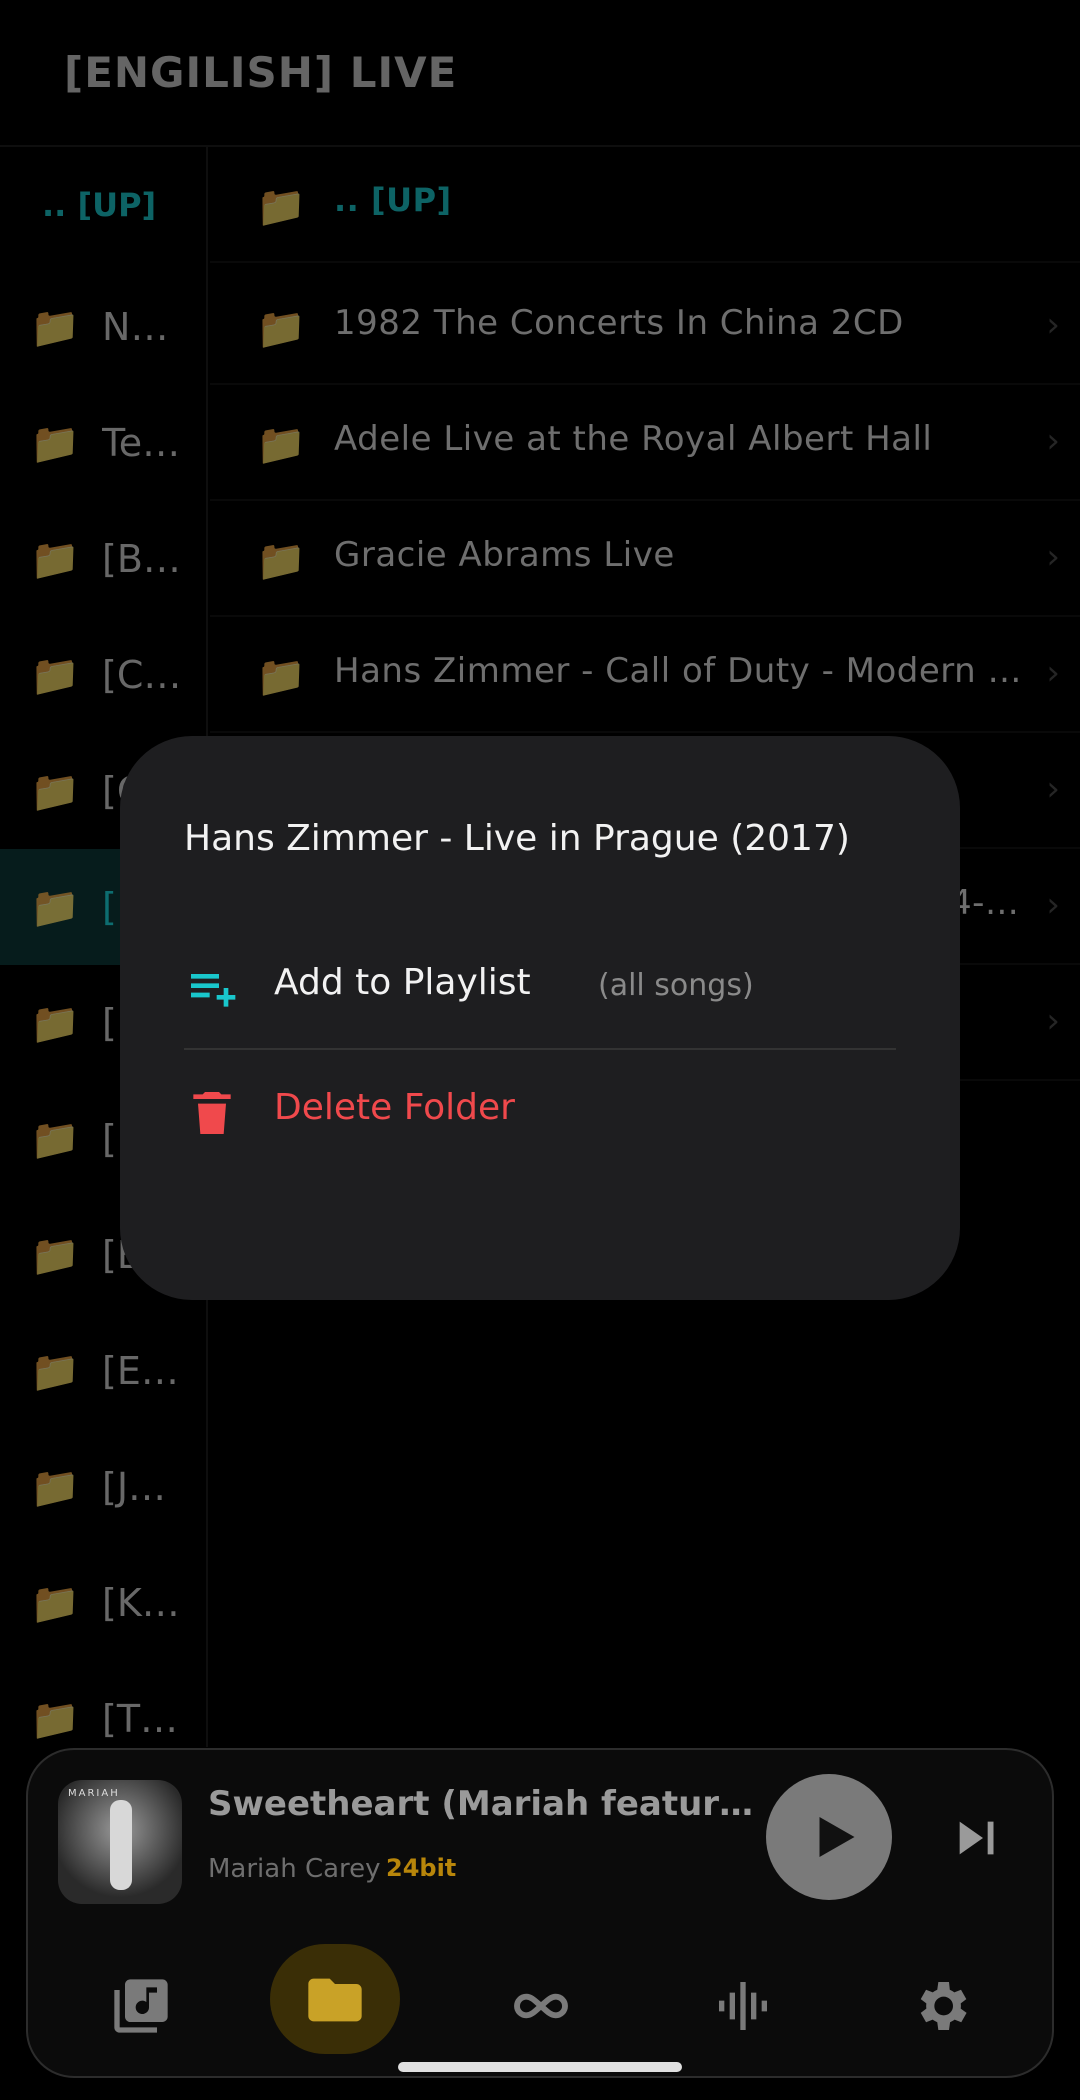 This screenshot has height=2100, width=1080. Describe the element at coordinates (213, 990) in the screenshot. I see `playlist-add-icon` at that location.